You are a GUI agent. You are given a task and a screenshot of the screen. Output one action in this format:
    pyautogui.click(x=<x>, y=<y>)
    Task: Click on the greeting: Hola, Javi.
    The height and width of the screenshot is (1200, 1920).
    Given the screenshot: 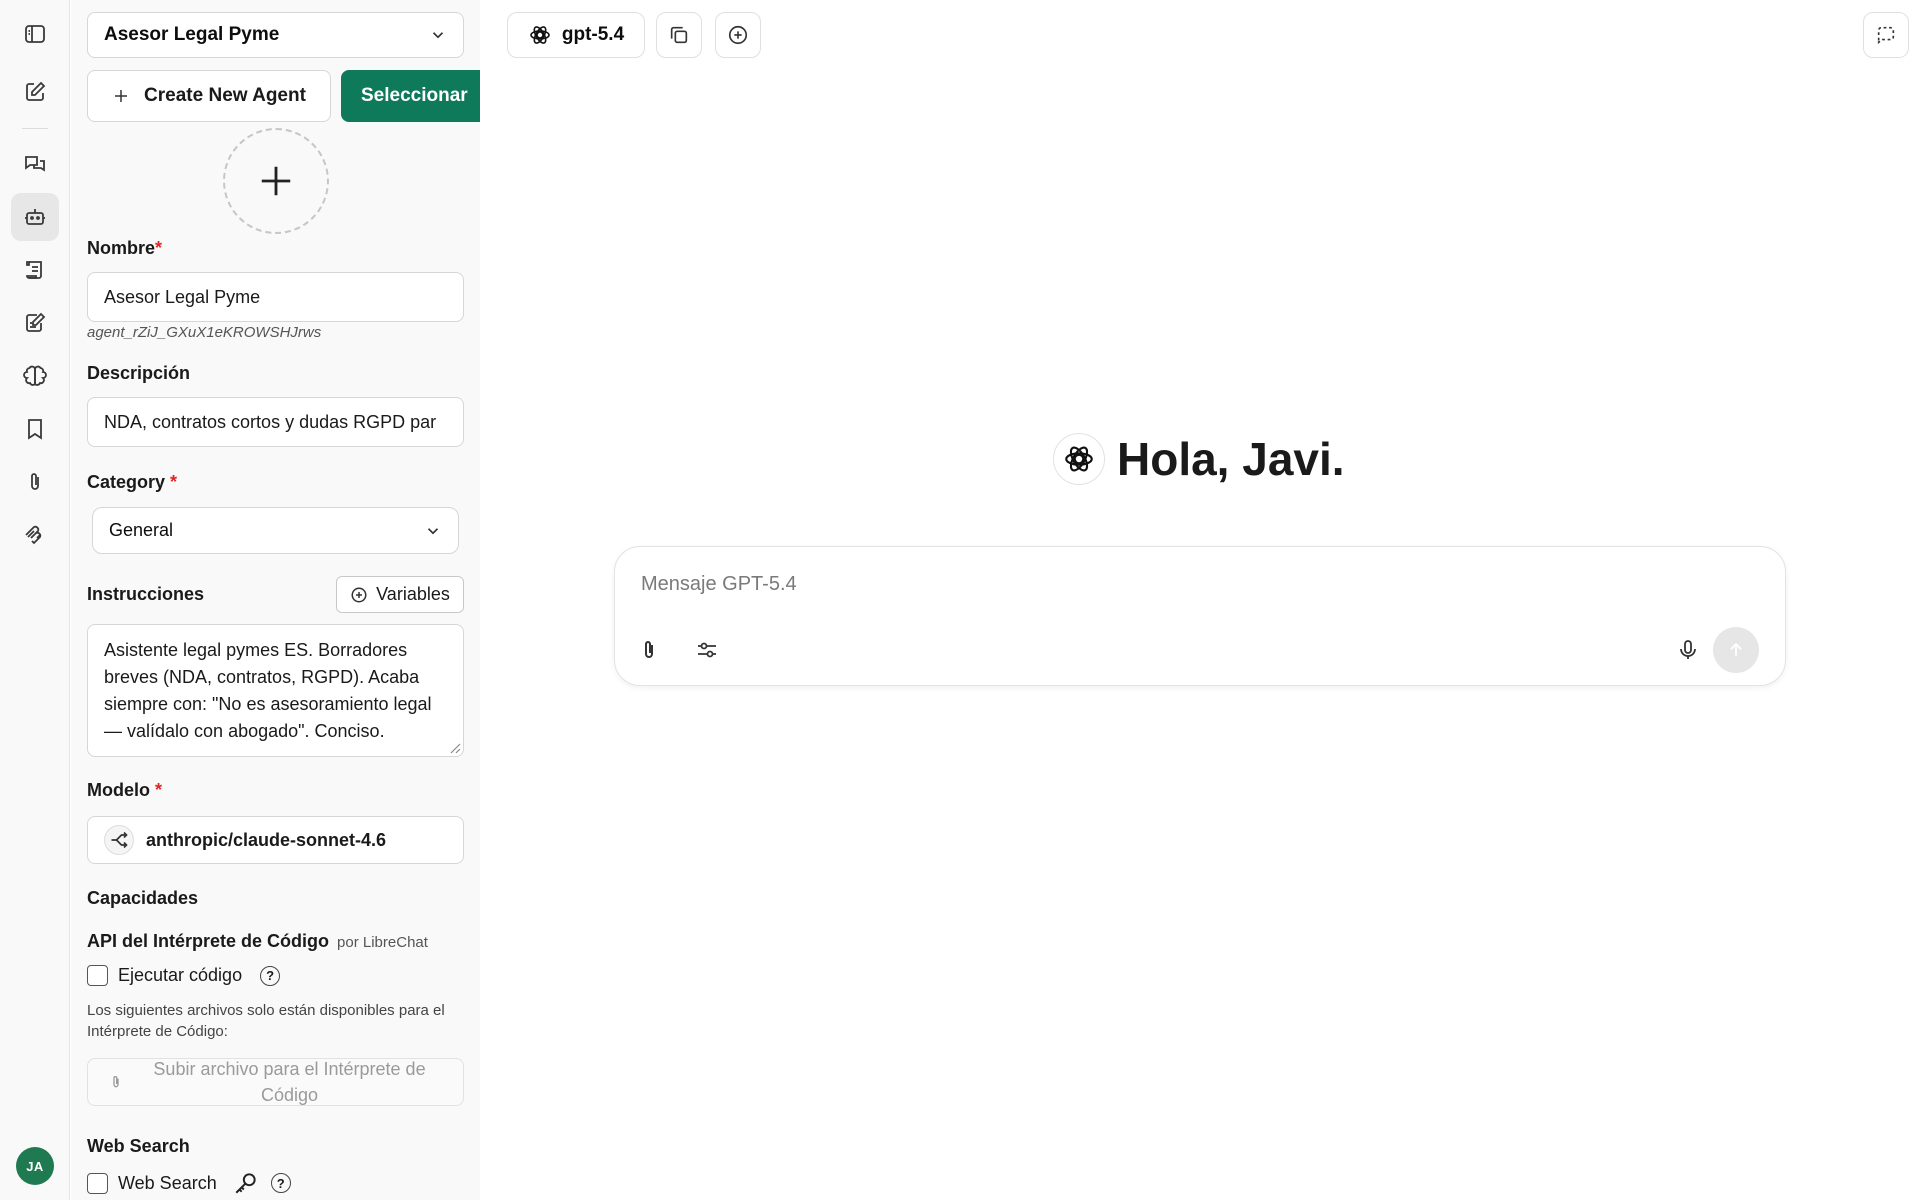 What is the action you would take?
    pyautogui.click(x=1199, y=459)
    